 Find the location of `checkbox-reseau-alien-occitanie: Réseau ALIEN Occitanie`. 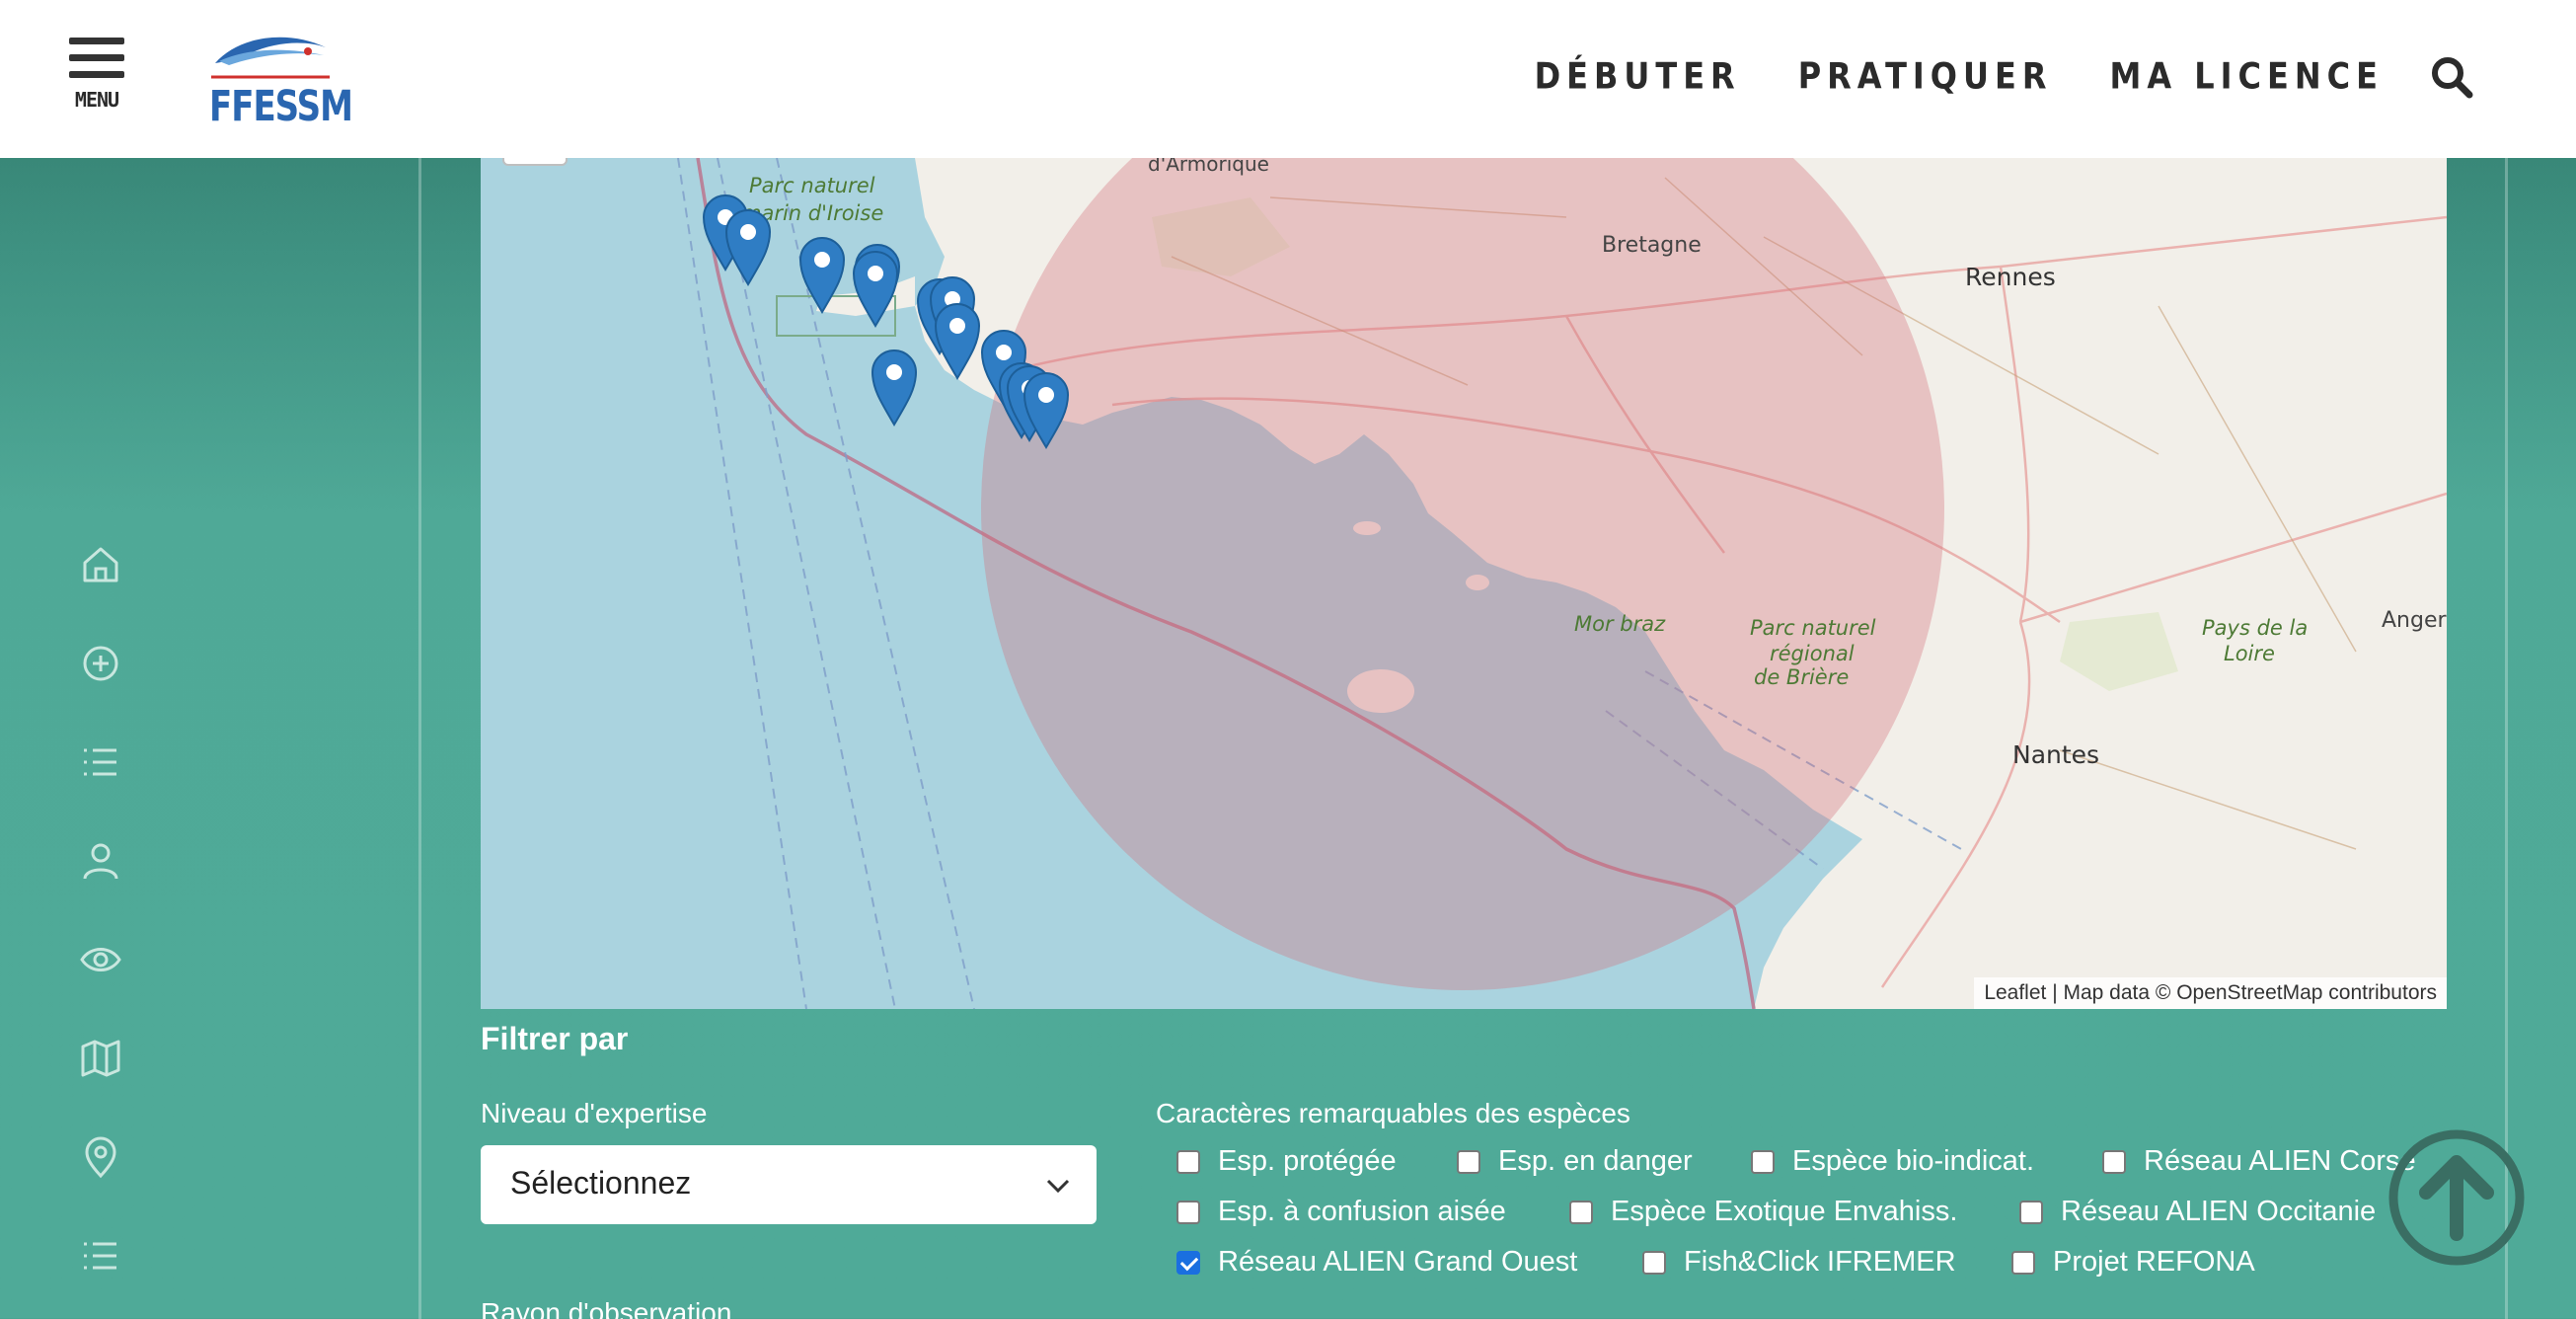

checkbox-reseau-alien-occitanie: Réseau ALIEN Occitanie is located at coordinates (2197, 1212).